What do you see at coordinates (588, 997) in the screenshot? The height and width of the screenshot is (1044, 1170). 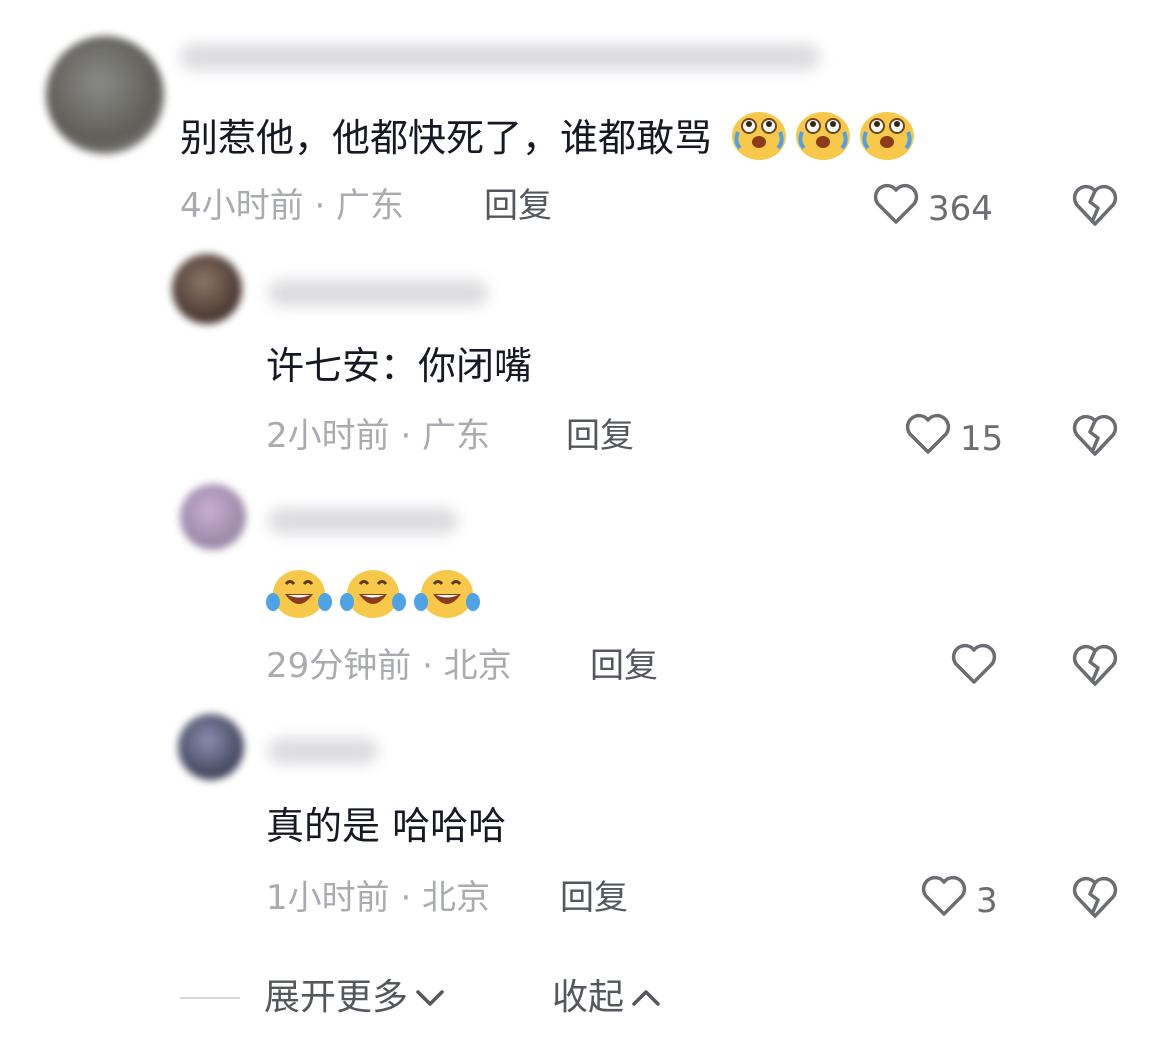 I see `collapse-label: 收起` at bounding box center [588, 997].